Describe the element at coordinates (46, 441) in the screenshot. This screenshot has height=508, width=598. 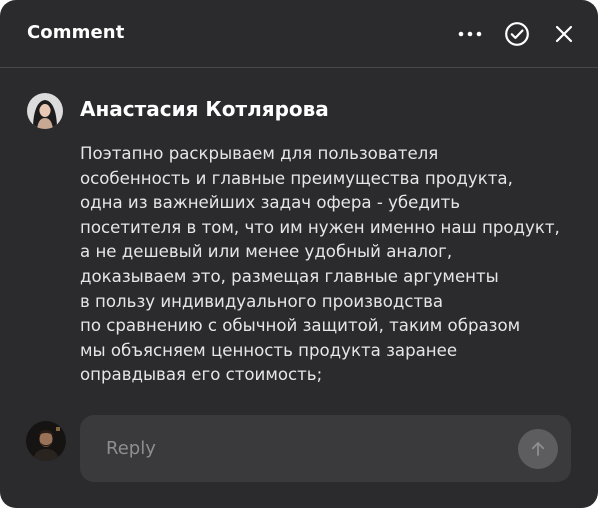
I see `current-user-avatar` at that location.